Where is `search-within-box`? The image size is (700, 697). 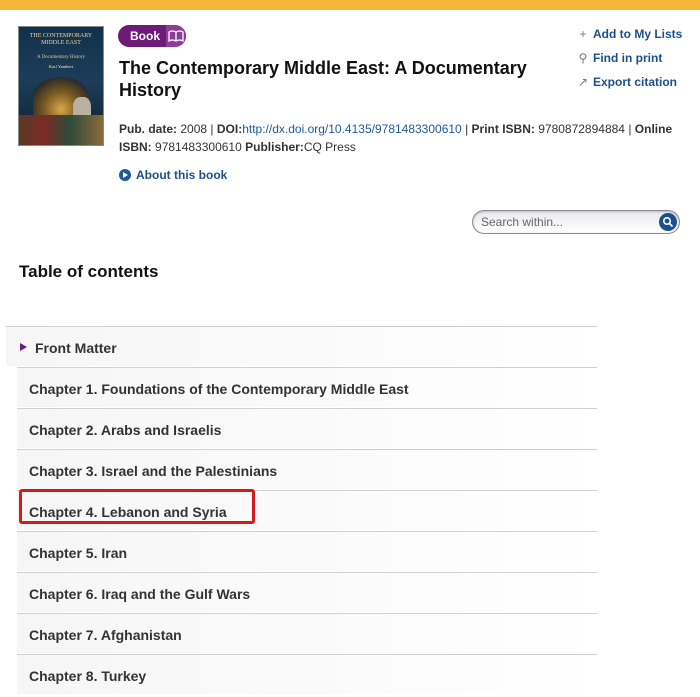 search-within-box is located at coordinates (576, 222).